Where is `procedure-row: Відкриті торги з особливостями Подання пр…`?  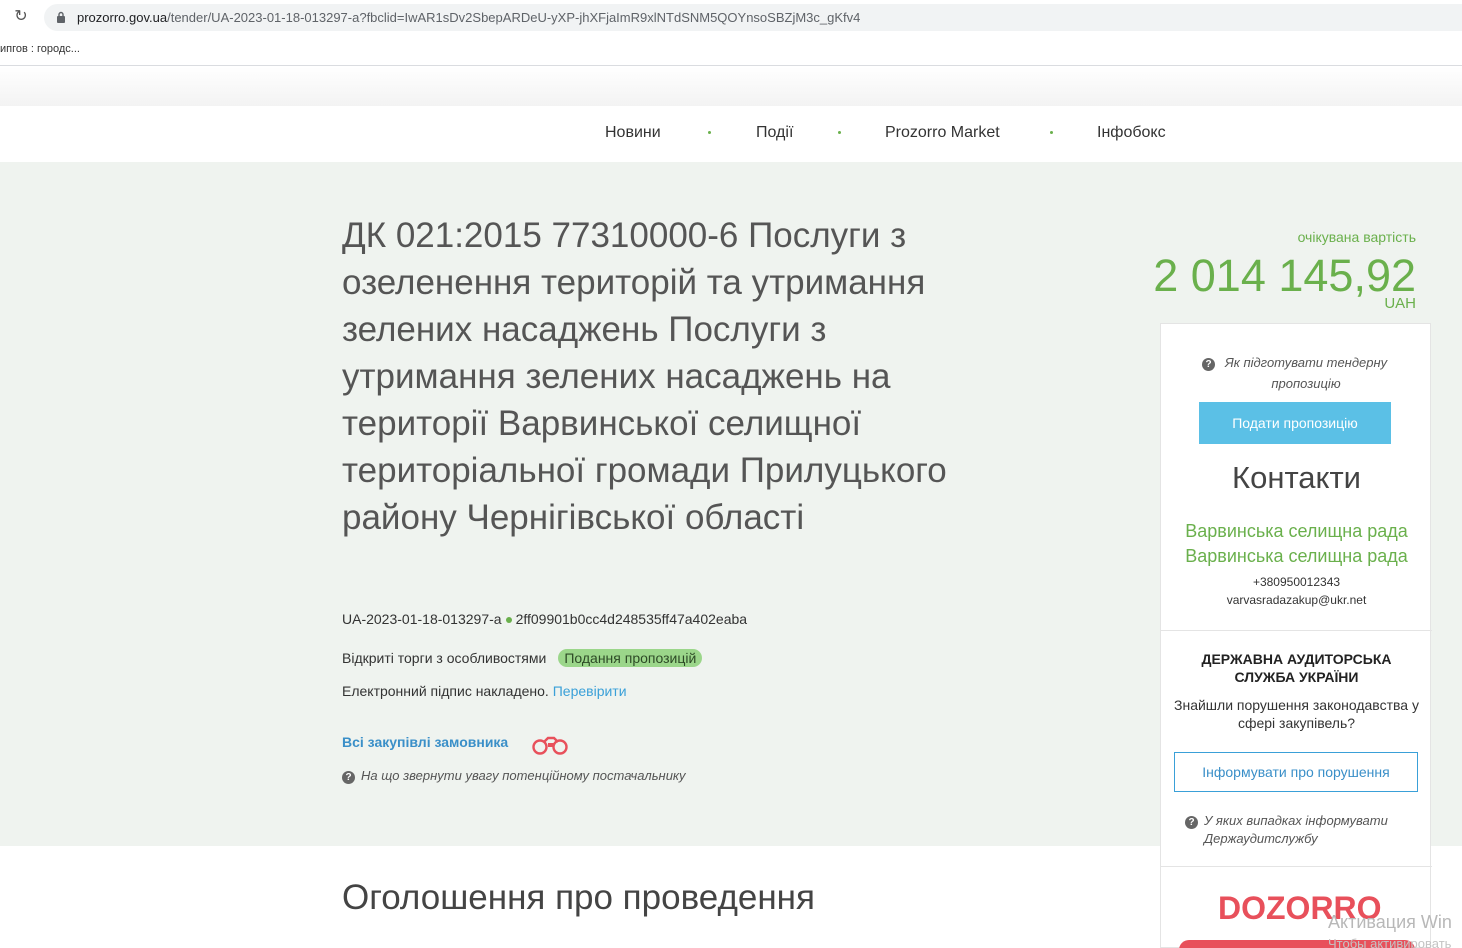 procedure-row: Відкриті торги з особливостями Подання пр… is located at coordinates (522, 658).